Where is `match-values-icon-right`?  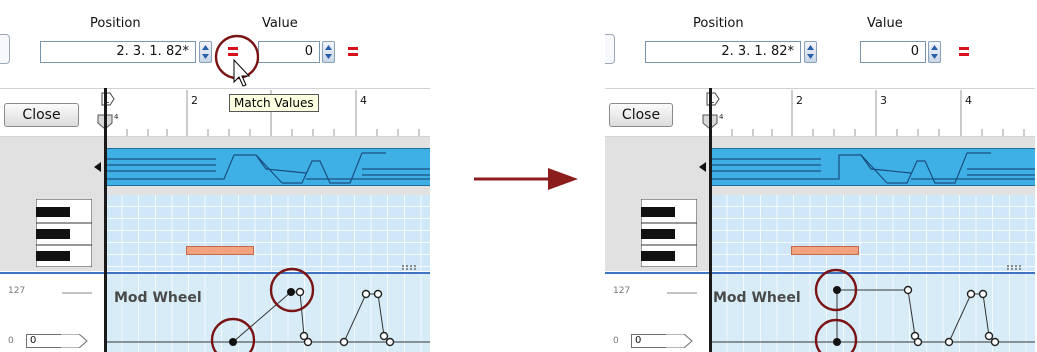
match-values-icon-right is located at coordinates (353, 52).